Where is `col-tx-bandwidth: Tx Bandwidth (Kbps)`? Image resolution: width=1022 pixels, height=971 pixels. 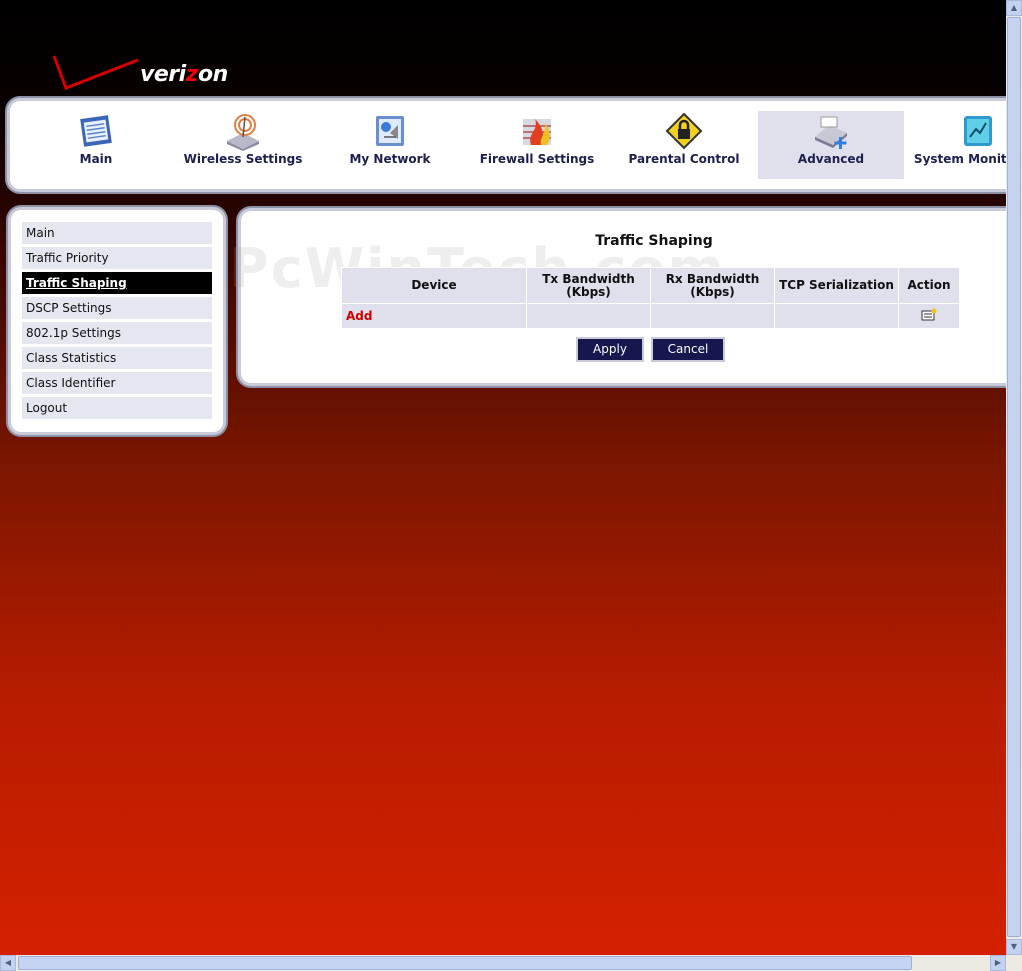
col-tx-bandwidth: Tx Bandwidth (Kbps) is located at coordinates (588, 285).